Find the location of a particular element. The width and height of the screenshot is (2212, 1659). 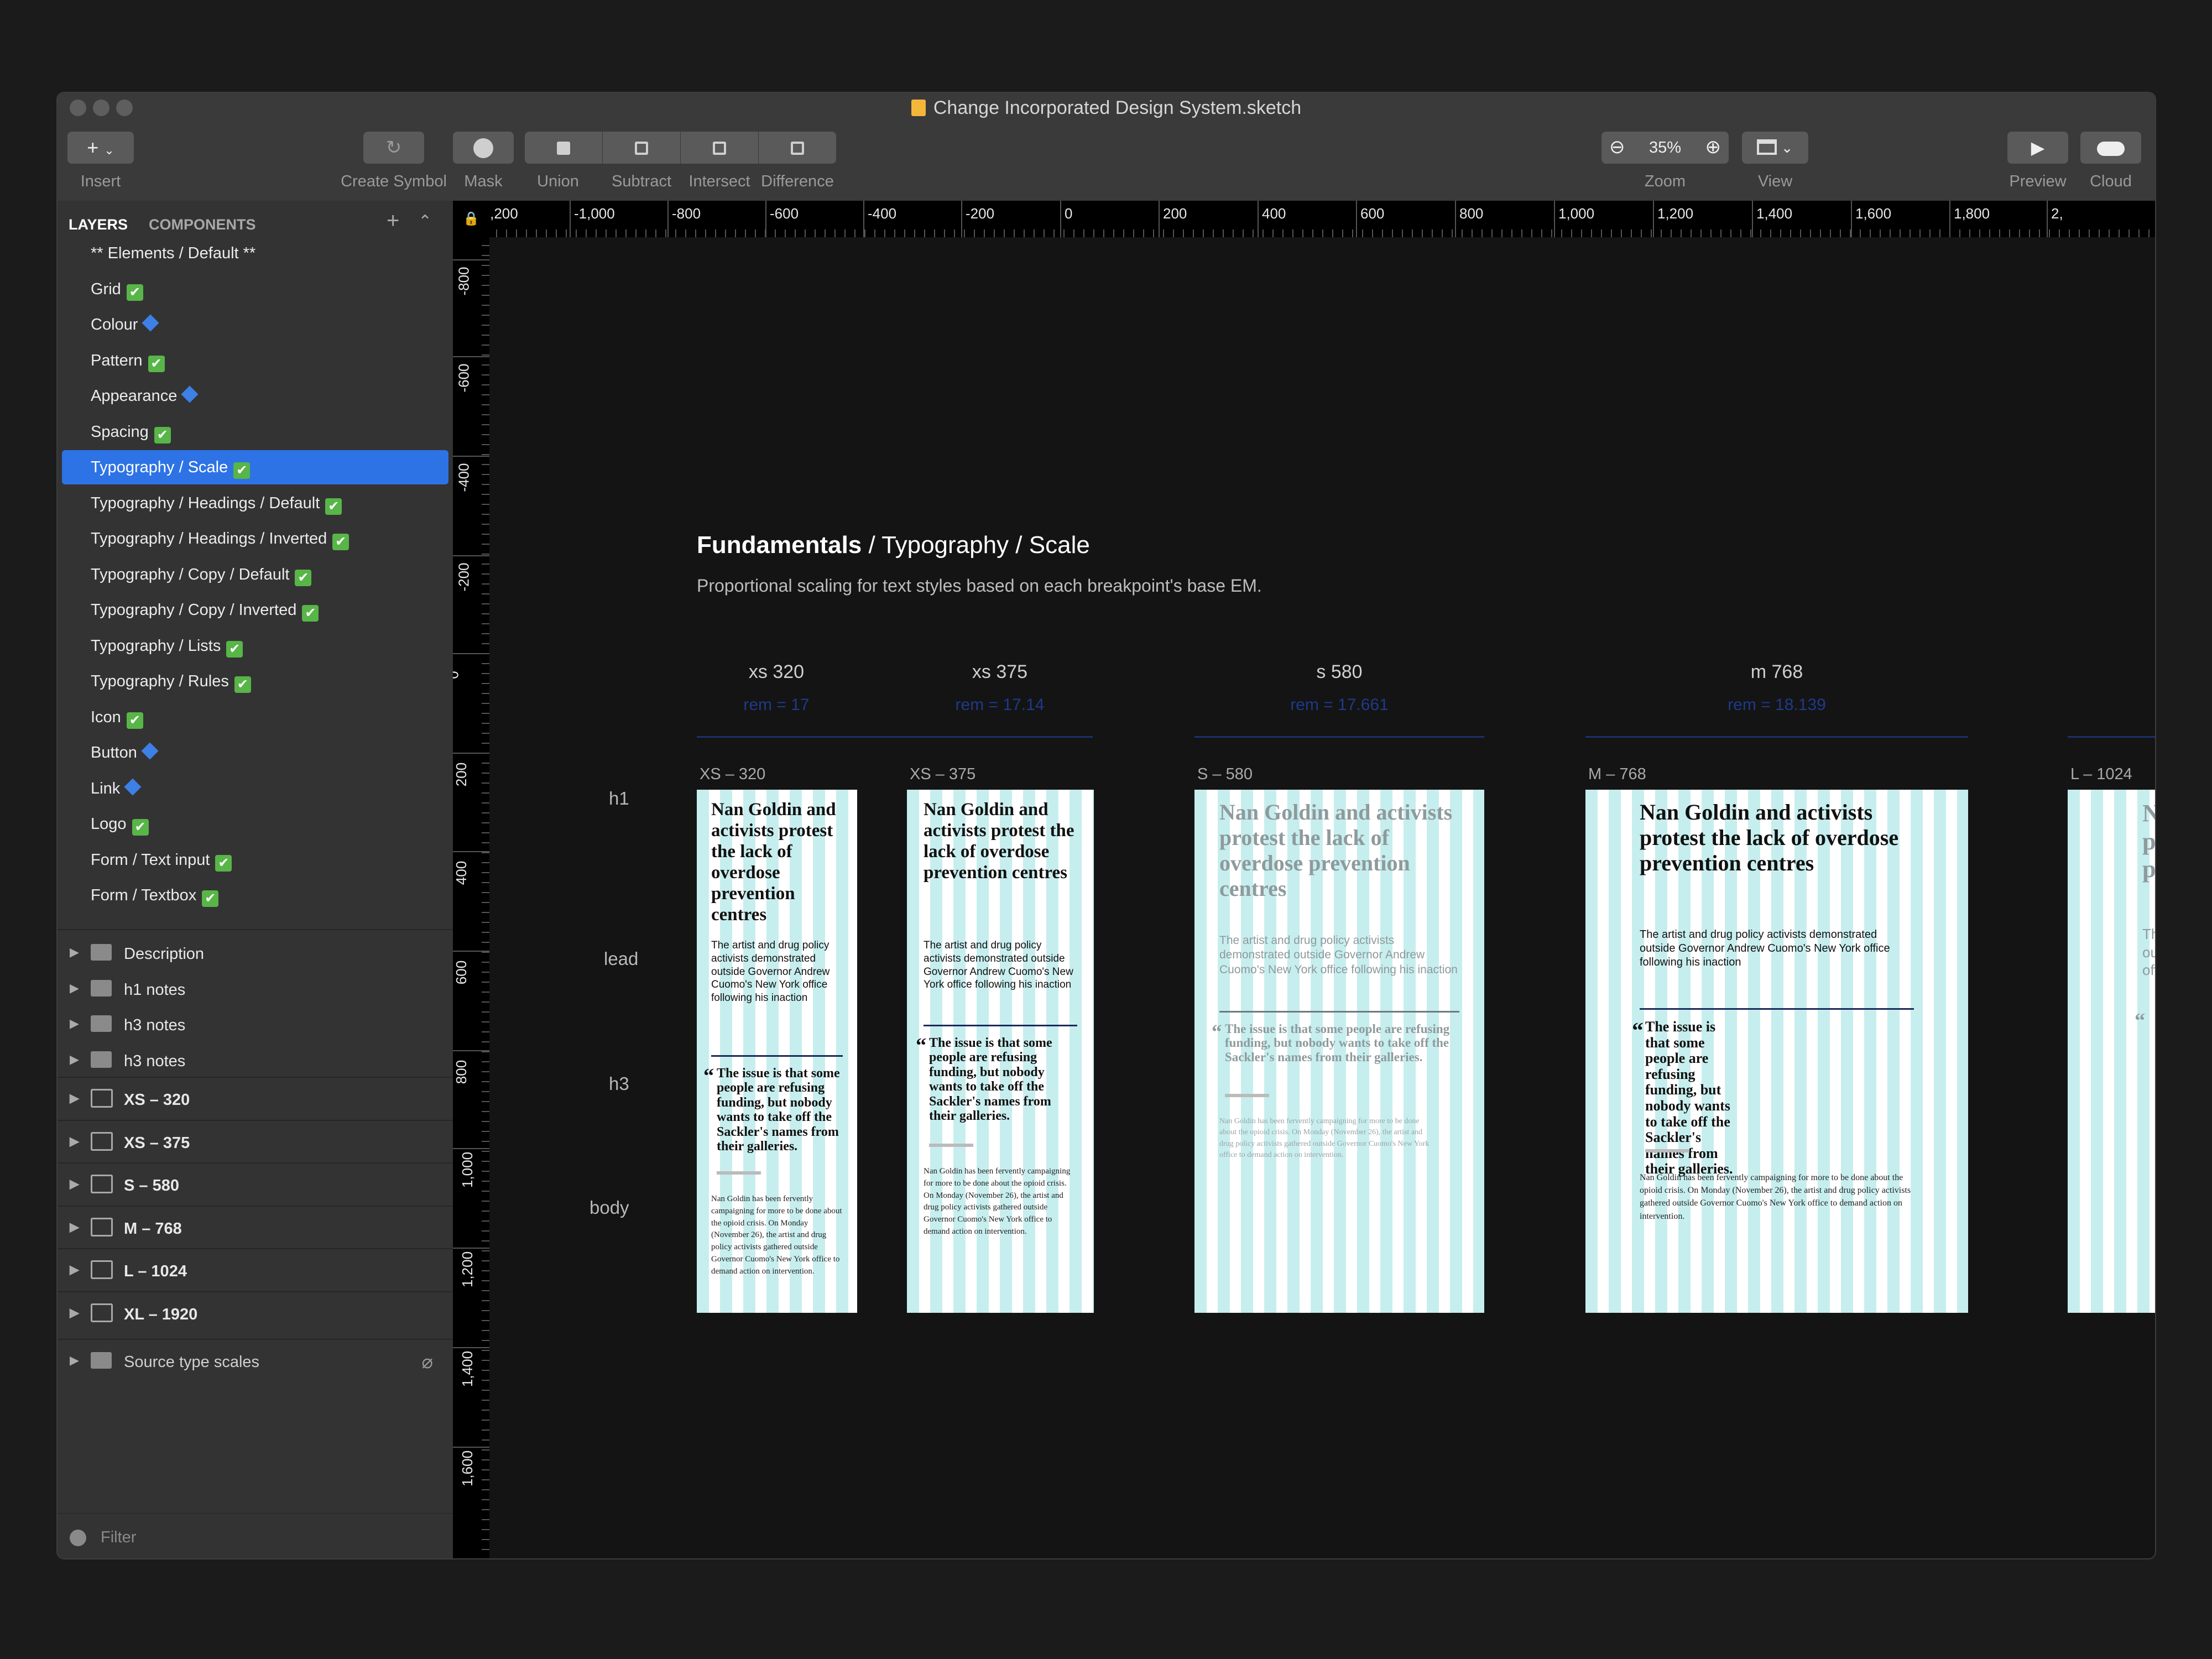

page-item-label: Appearance is located at coordinates (134, 396).